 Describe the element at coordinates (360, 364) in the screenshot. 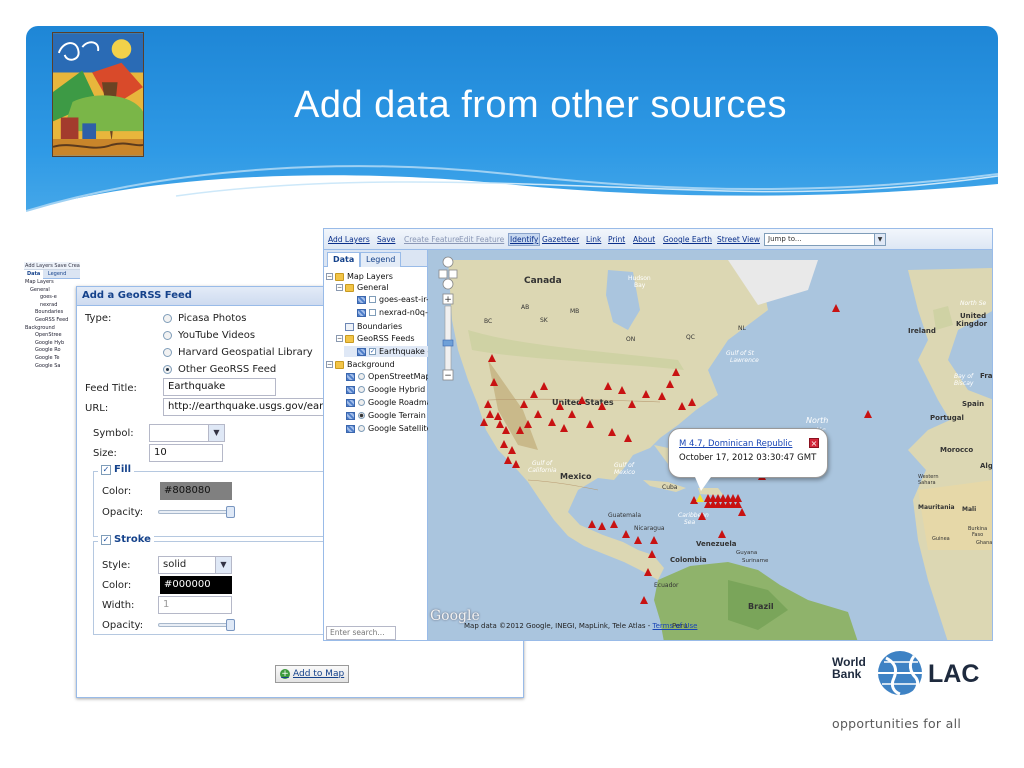

I see `tree-background: − Background` at that location.